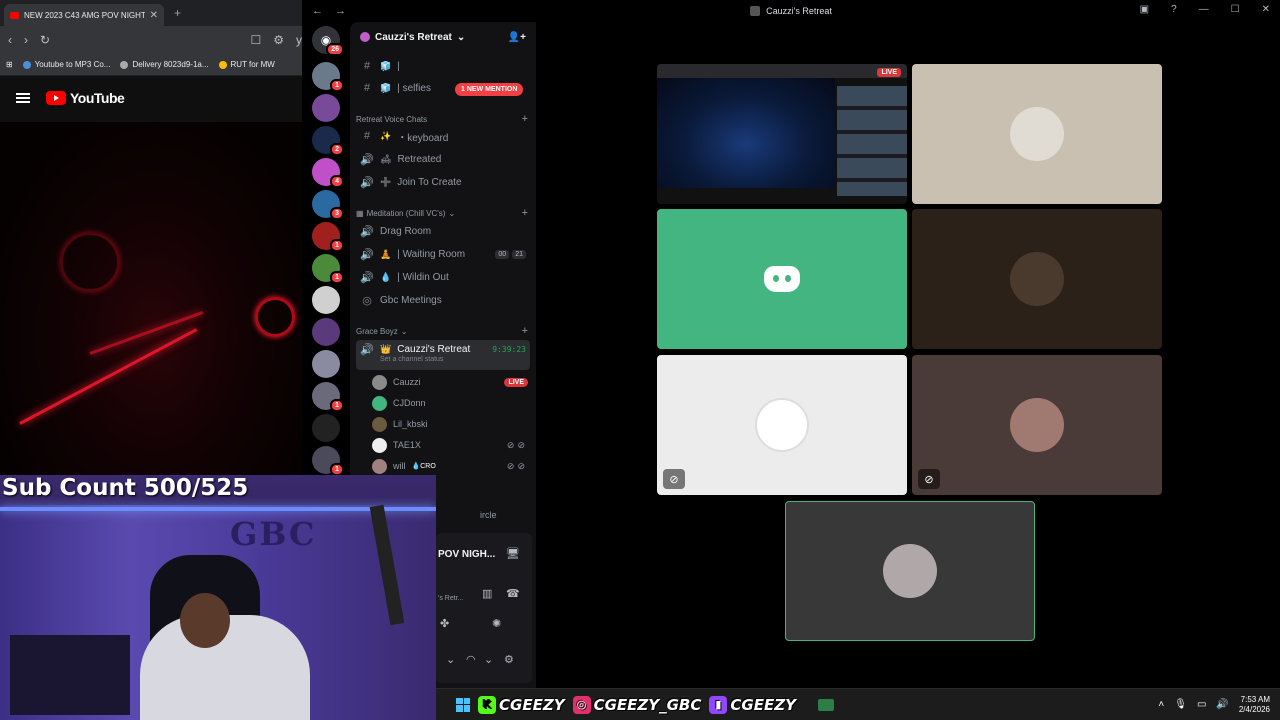 The image size is (1280, 720). I want to click on activities-icon: ✤, so click(444, 623).